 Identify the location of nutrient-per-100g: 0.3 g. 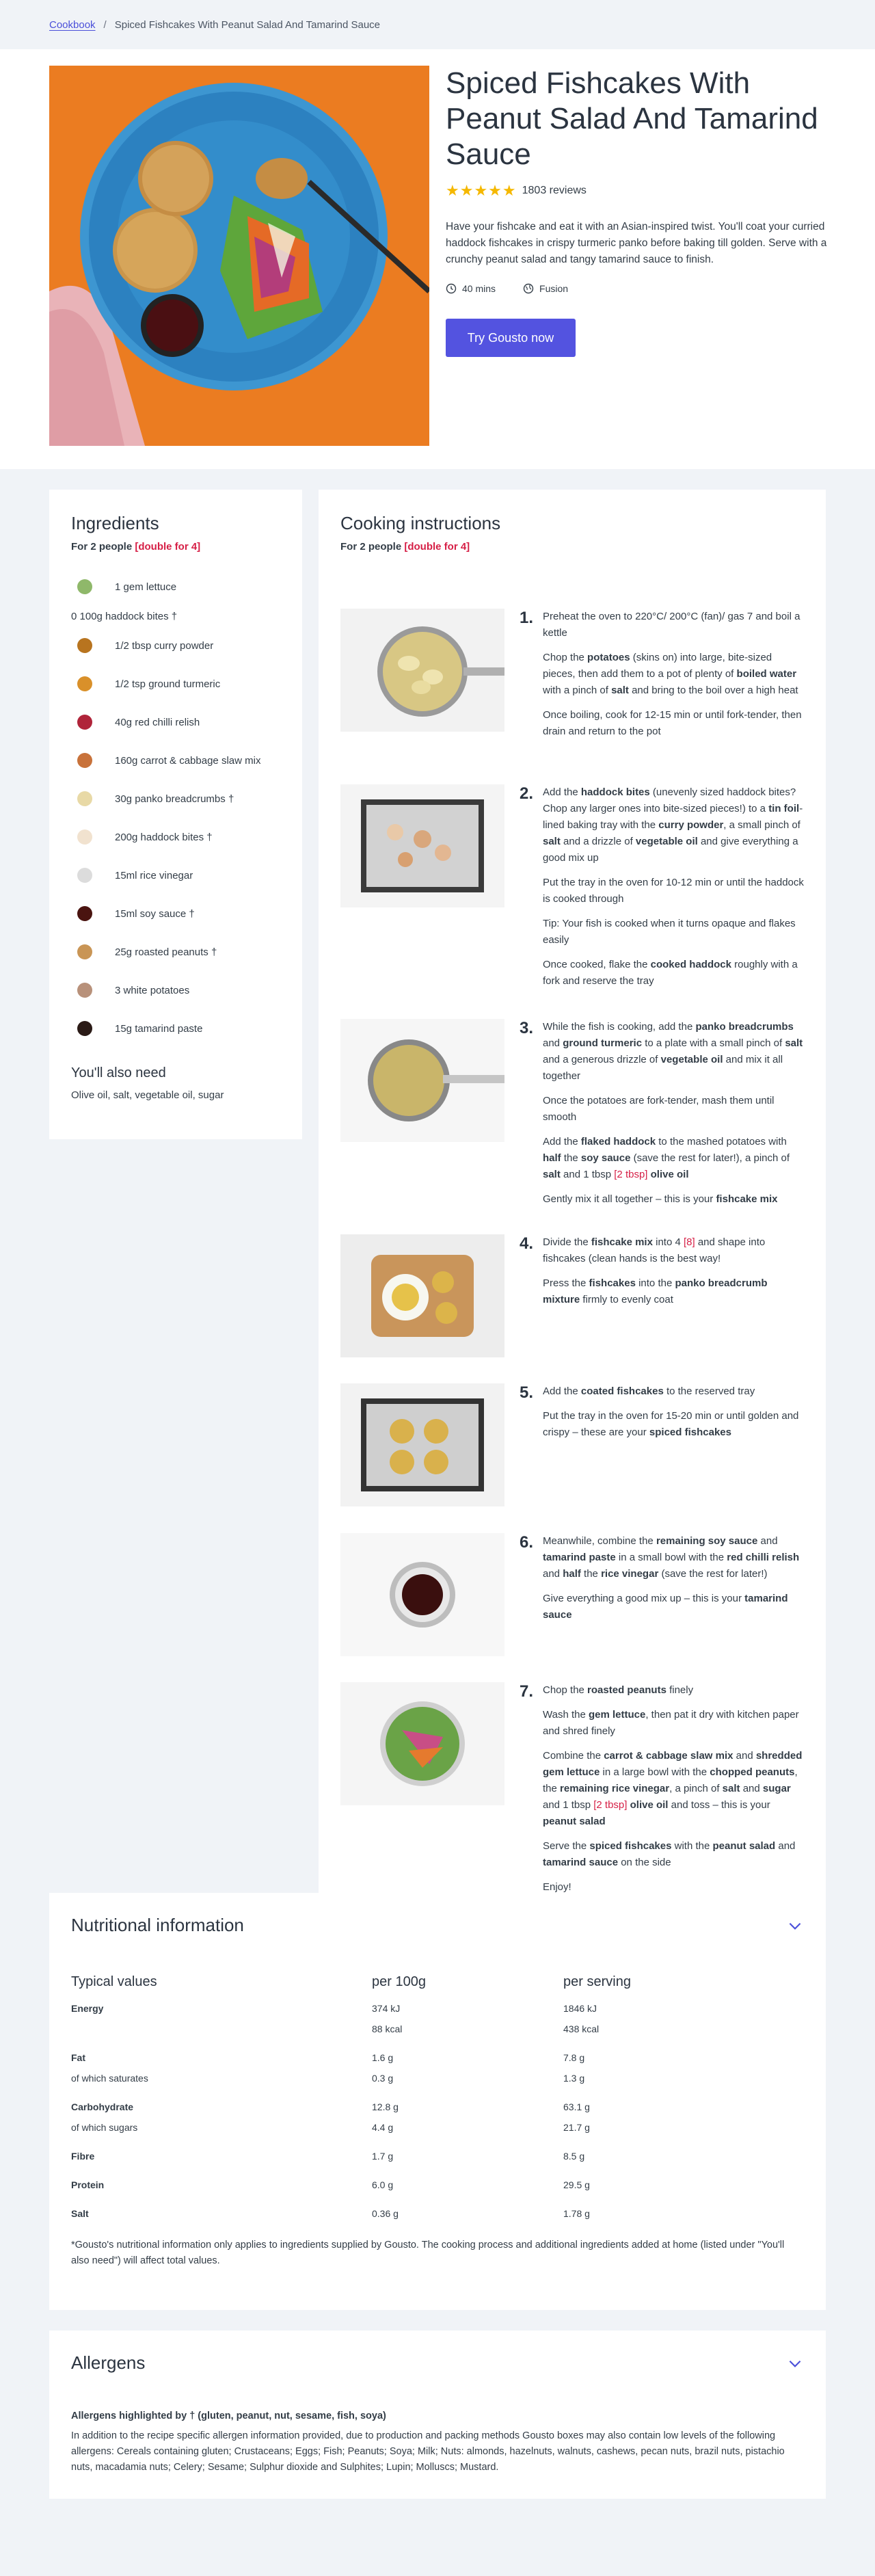
(383, 2078).